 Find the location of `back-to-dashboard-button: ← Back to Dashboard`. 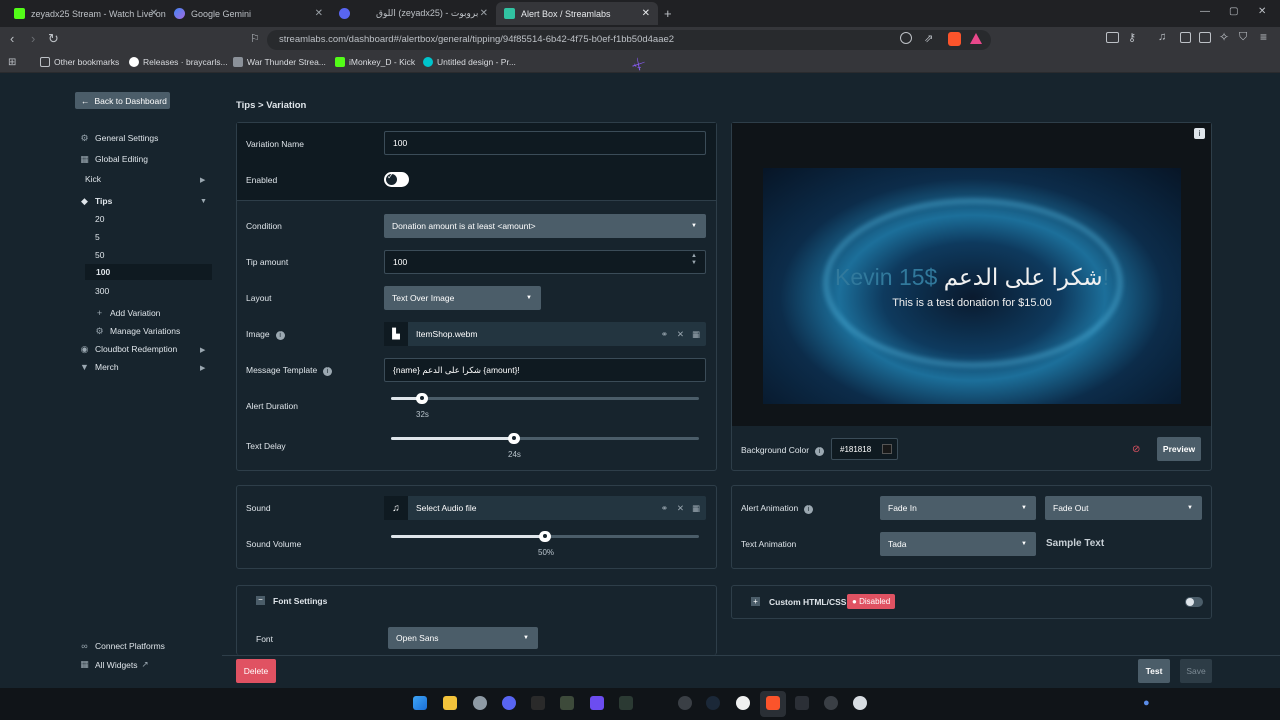

back-to-dashboard-button: ← Back to Dashboard is located at coordinates (122, 100).